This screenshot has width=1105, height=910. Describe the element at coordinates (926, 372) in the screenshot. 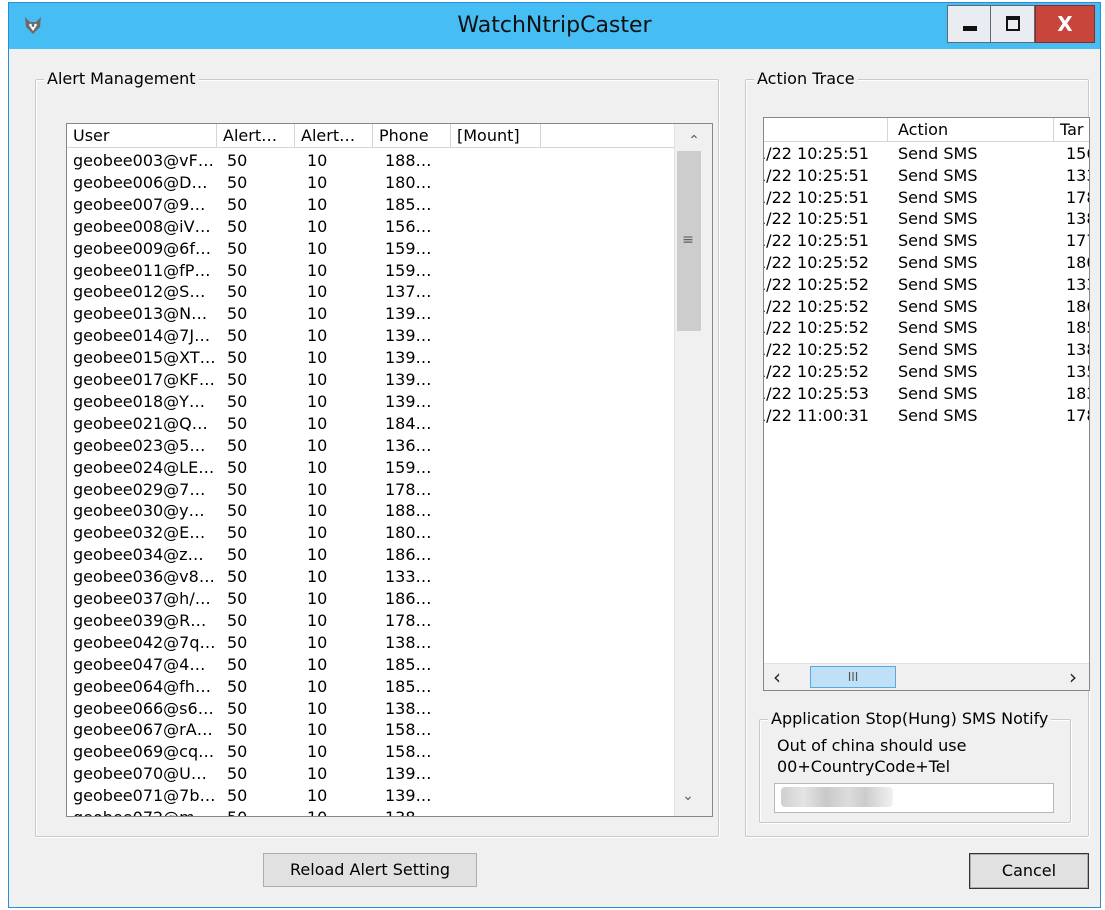

I see `list-item: 1/22 10:25:52 Send SMS 135` at that location.